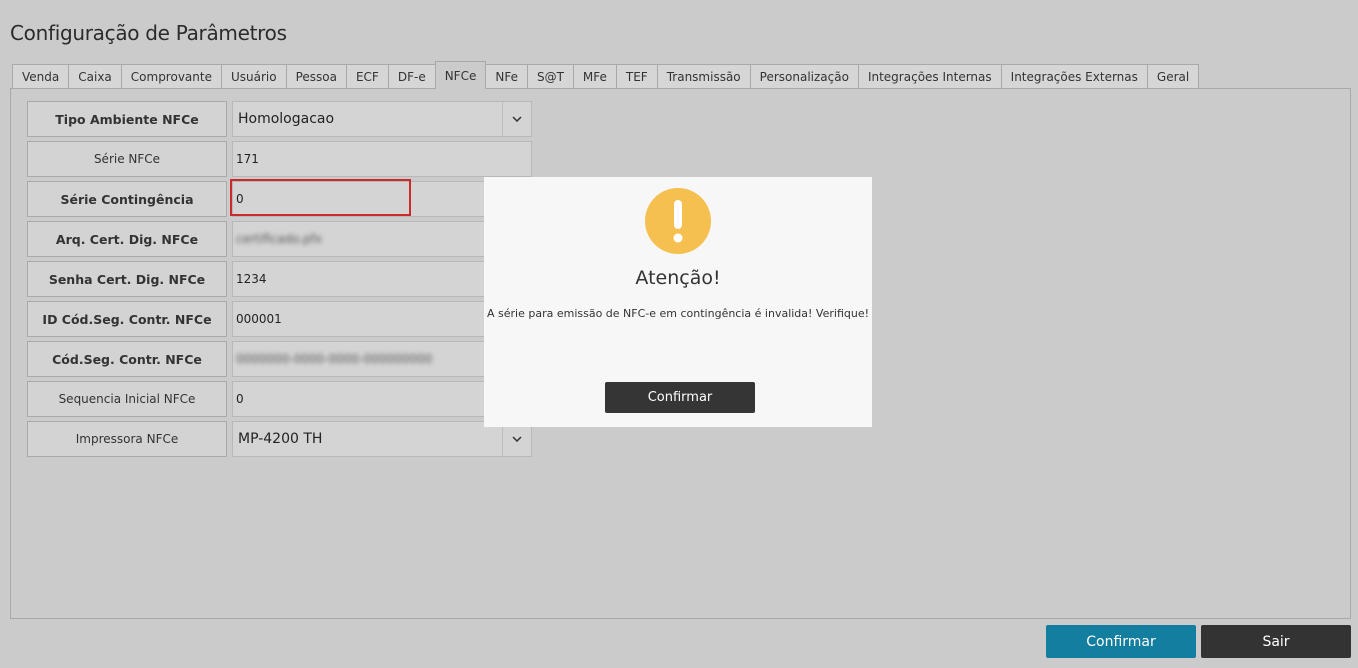  What do you see at coordinates (286, 119) in the screenshot?
I see `tipo-ambiente-value: Homologacao` at bounding box center [286, 119].